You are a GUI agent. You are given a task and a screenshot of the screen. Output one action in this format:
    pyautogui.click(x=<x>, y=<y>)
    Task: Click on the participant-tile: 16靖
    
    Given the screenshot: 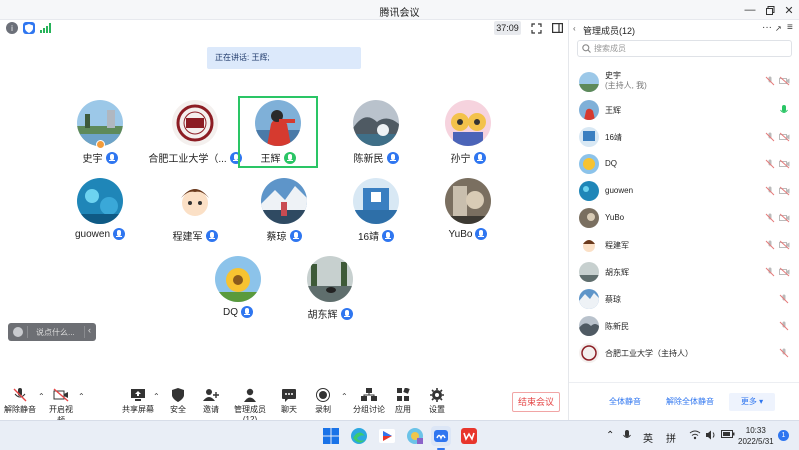 What is the action you would take?
    pyautogui.click(x=376, y=210)
    